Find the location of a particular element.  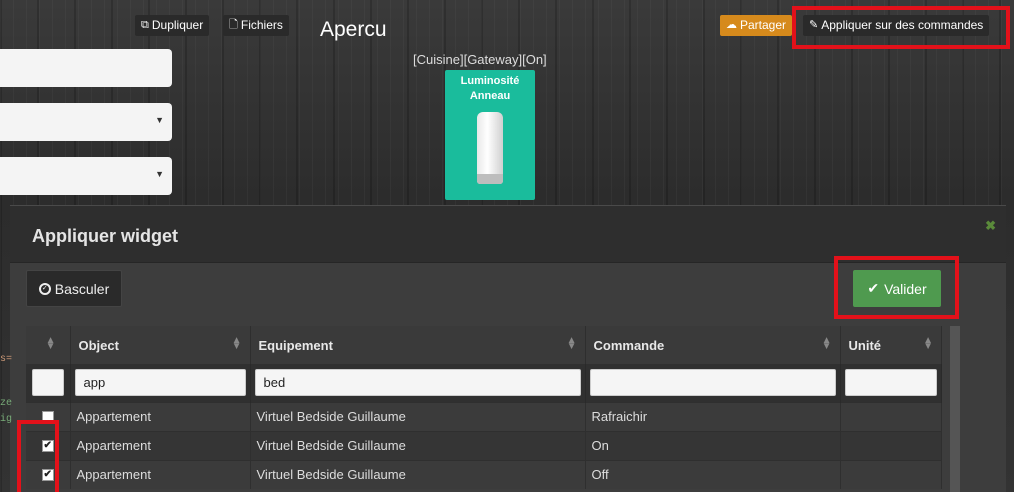

type-select: ▼ is located at coordinates (86, 122).